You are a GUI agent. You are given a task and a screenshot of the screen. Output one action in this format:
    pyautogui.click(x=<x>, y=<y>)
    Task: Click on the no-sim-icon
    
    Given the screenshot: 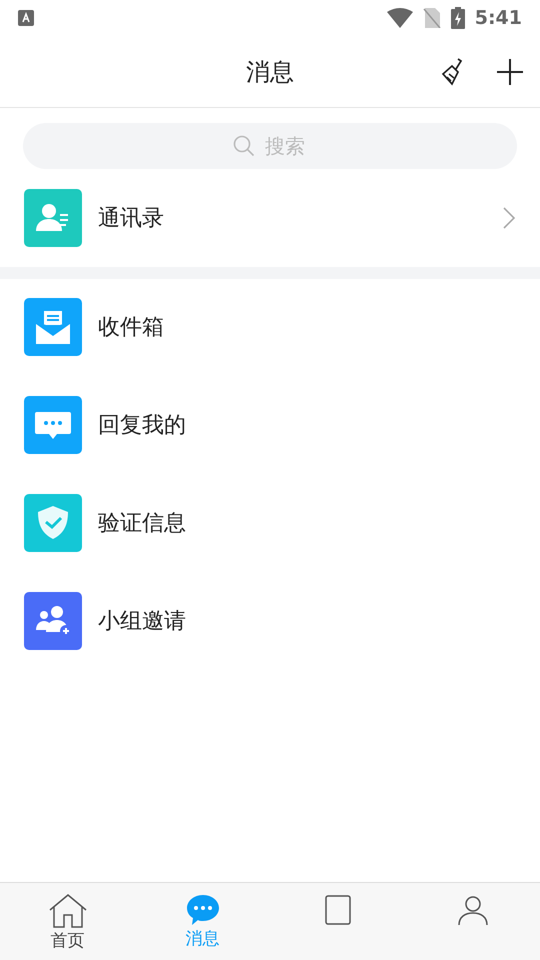 What is the action you would take?
    pyautogui.click(x=431, y=18)
    